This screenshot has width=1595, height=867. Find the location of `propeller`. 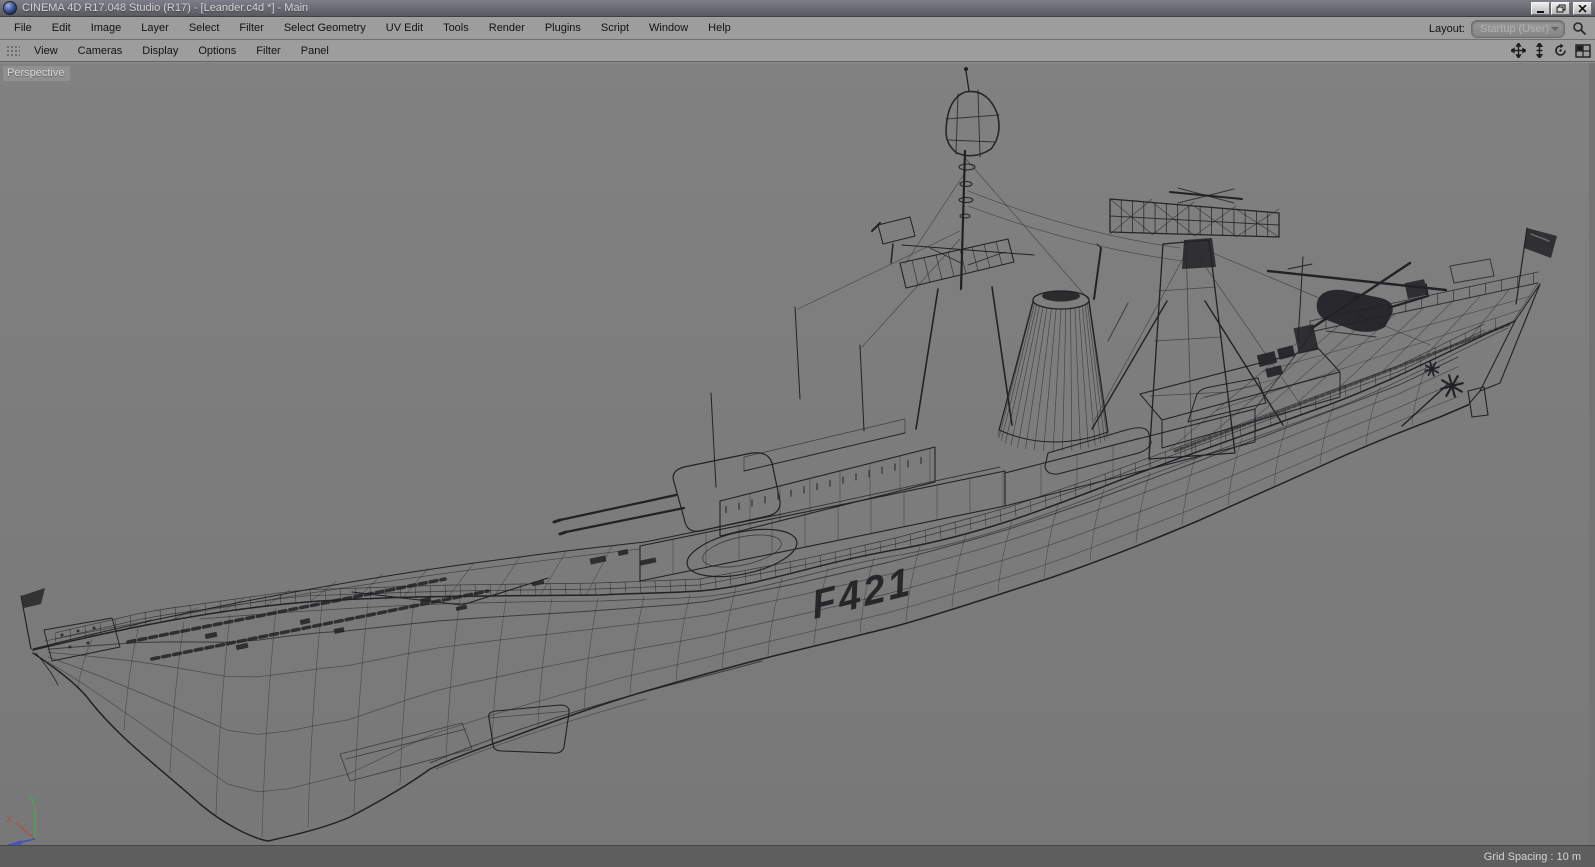

propeller is located at coordinates (1452, 386).